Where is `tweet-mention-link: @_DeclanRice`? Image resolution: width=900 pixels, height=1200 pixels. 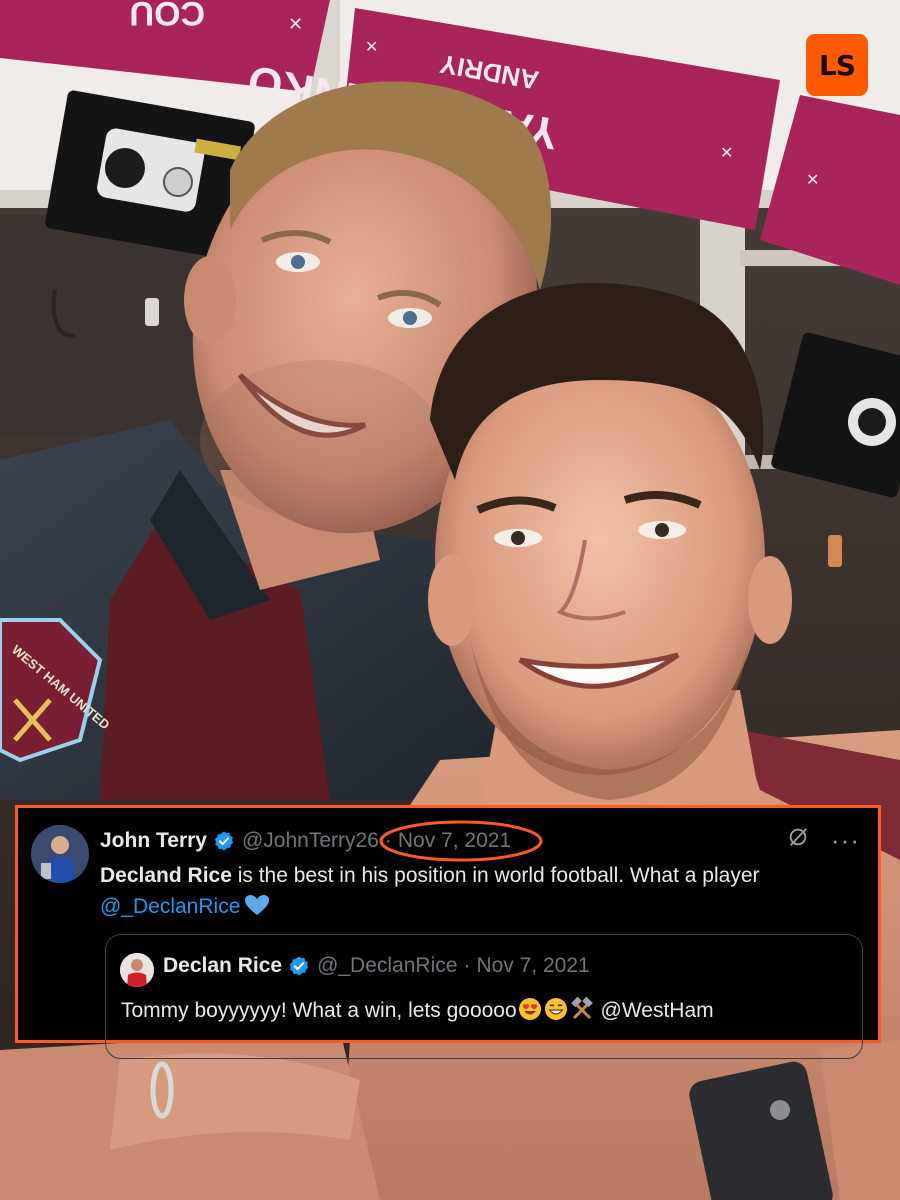 tweet-mention-link: @_DeclanRice is located at coordinates (170, 906).